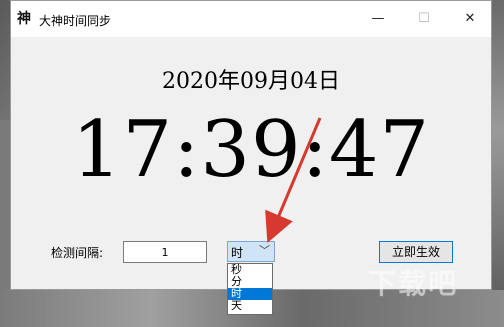  I want to click on chevron-down-icon: ﹀, so click(264, 250).